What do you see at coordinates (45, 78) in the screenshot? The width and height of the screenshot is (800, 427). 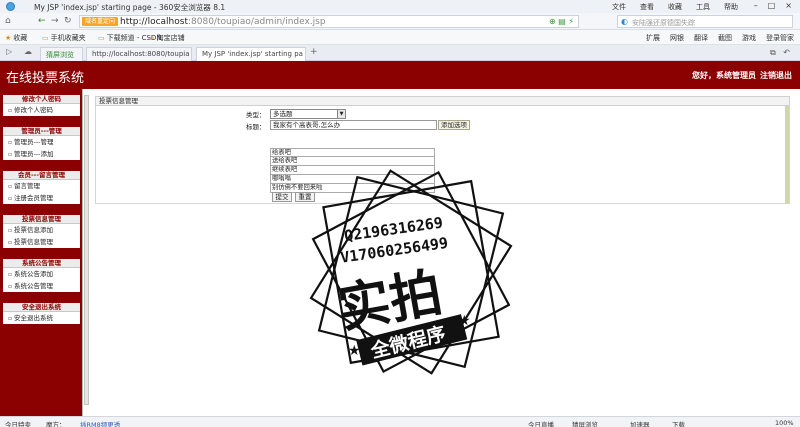 I see `system-title: 在线投票系统` at bounding box center [45, 78].